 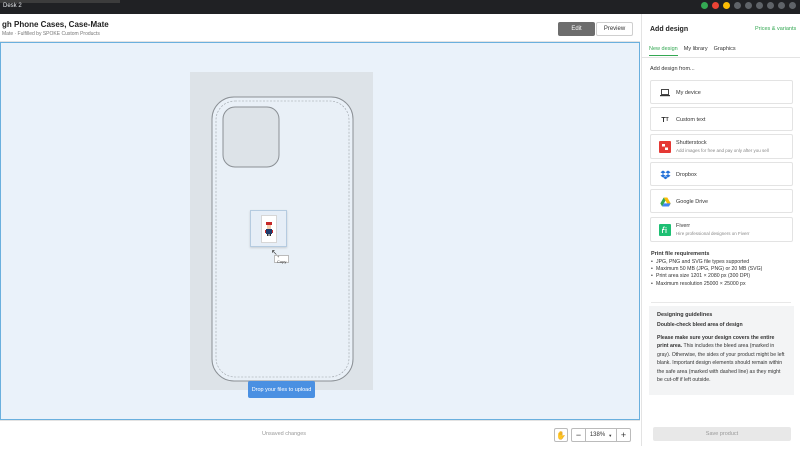 I want to click on hand-icon: ✋, so click(x=561, y=435).